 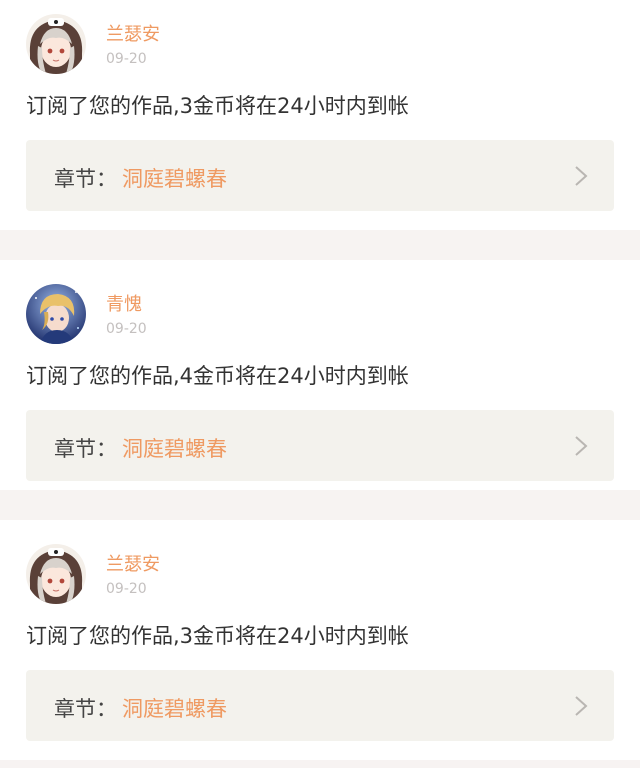 I want to click on boy-avatar-icon, so click(x=56, y=314).